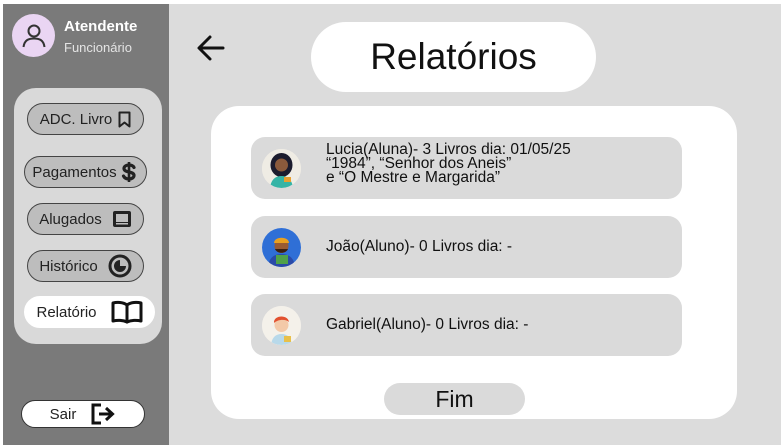 This screenshot has height=446, width=781. What do you see at coordinates (68, 266) in the screenshot?
I see `menu-item-label: Histórico` at bounding box center [68, 266].